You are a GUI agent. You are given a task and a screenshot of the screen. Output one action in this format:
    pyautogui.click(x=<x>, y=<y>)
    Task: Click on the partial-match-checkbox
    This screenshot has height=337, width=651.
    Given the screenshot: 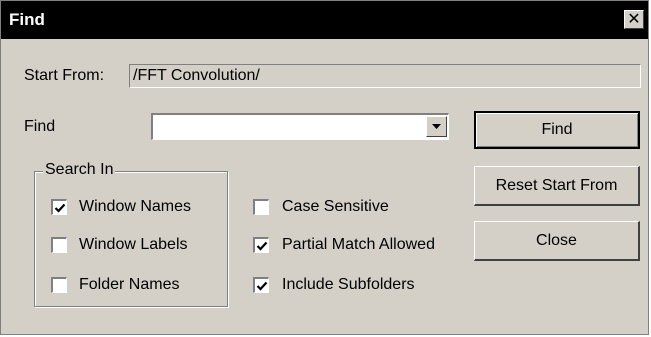 What is the action you would take?
    pyautogui.click(x=261, y=245)
    